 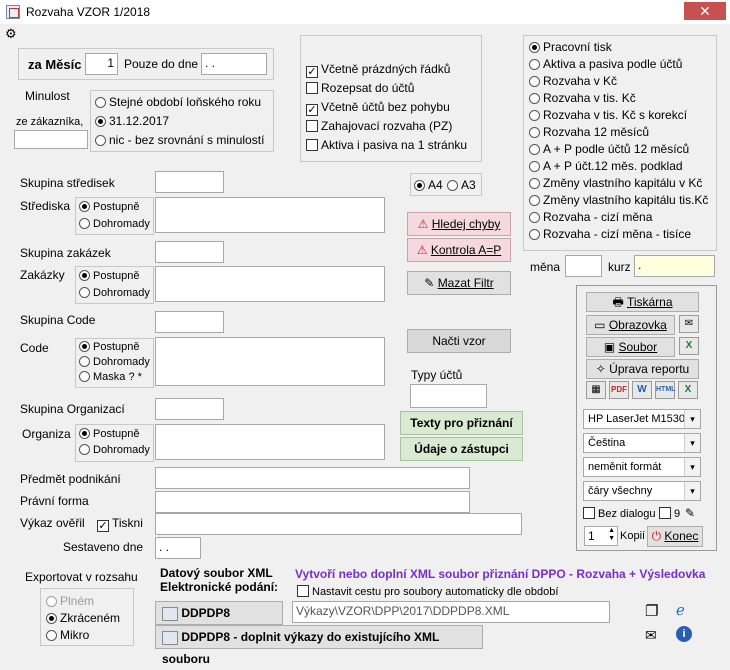 I want to click on option-checkbox: Aktiva i pasiva na 1 stránku, so click(x=386, y=147).